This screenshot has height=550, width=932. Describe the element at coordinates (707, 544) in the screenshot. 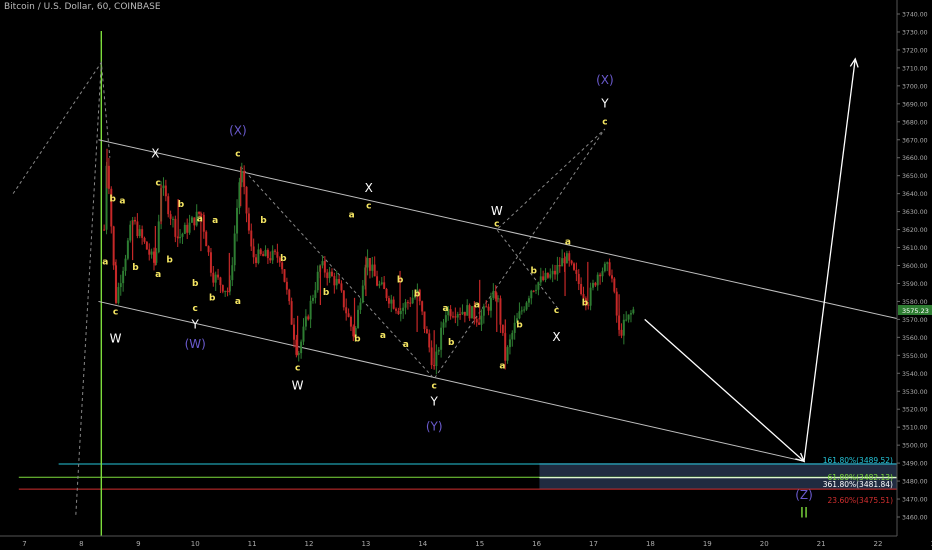

I see `x-tick-label: 19` at that location.